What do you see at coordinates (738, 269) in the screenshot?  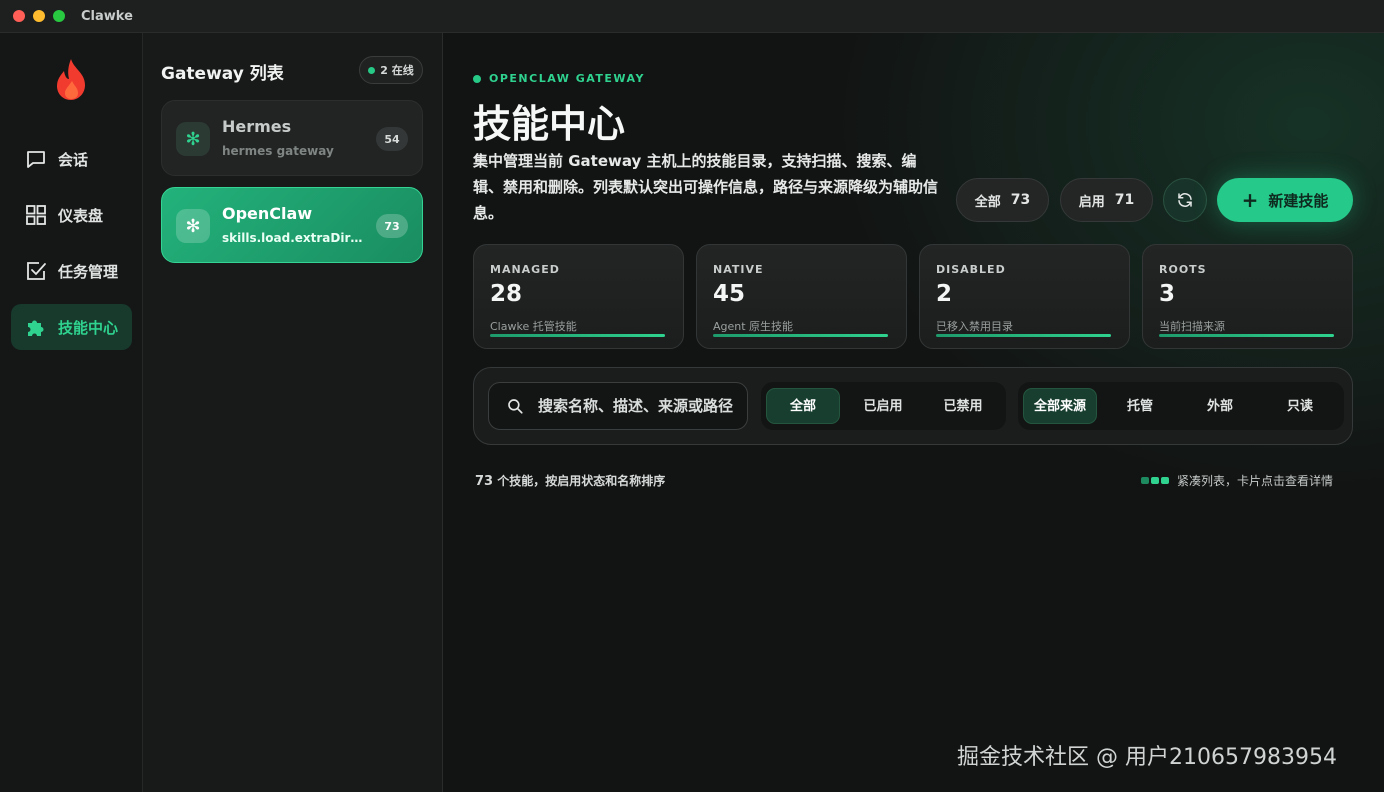 I see `stat-label: NATIVE` at bounding box center [738, 269].